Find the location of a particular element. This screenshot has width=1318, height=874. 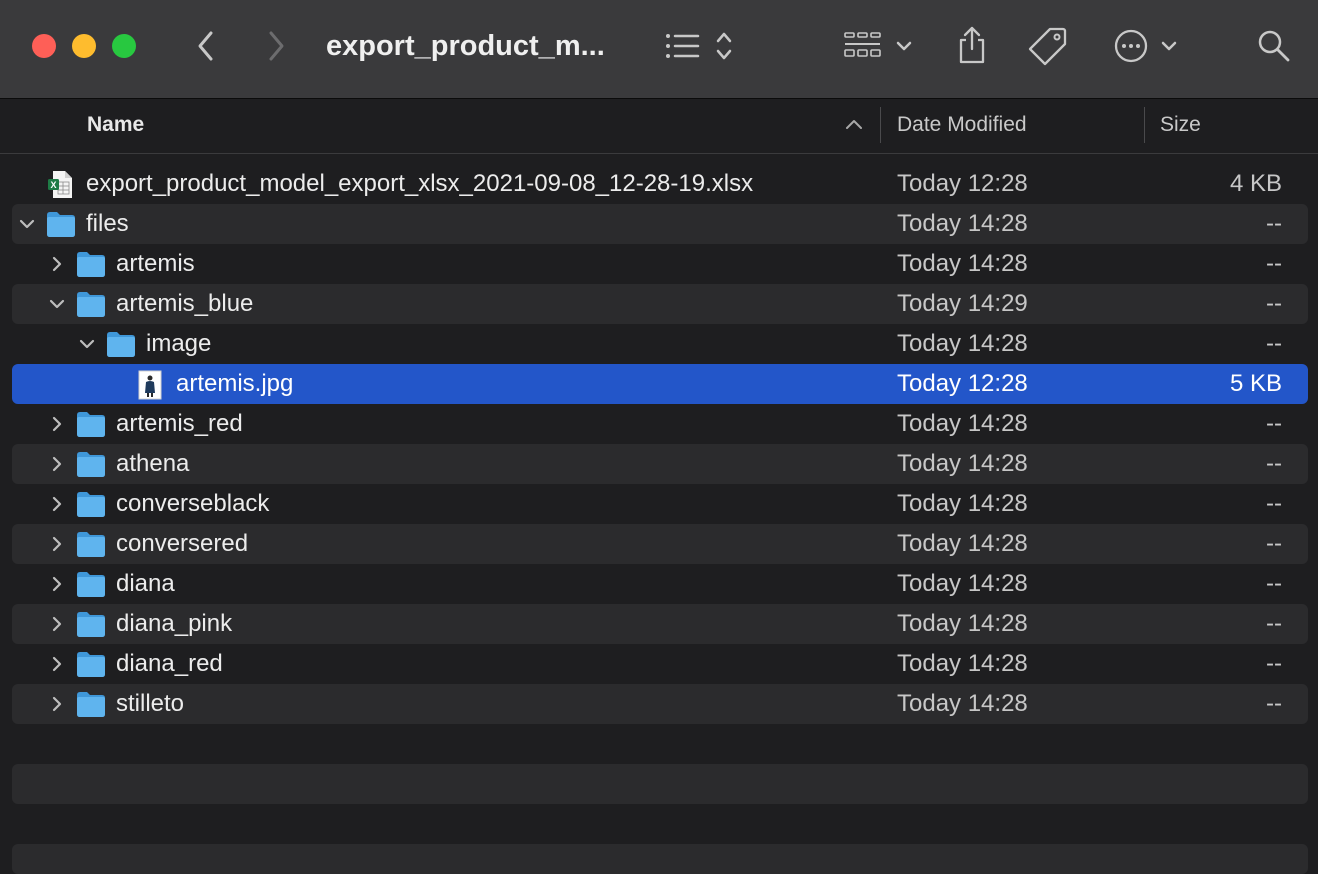

empty-list-row is located at coordinates (660, 859).